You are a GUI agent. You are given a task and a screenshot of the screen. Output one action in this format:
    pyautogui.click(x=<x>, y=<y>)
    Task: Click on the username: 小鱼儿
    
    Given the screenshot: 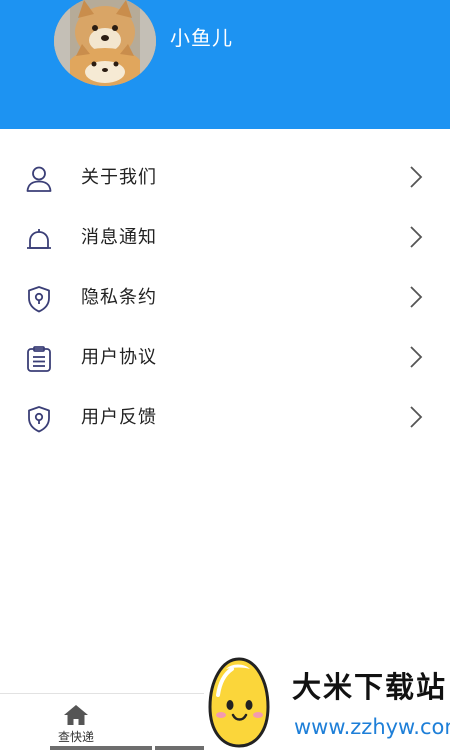 What is the action you would take?
    pyautogui.click(x=201, y=38)
    